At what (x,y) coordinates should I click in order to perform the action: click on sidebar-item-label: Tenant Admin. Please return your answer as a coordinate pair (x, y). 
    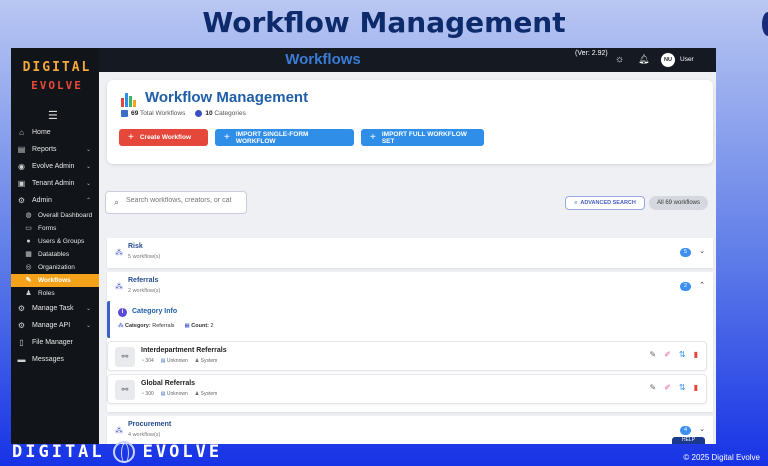
    Looking at the image, I should click on (53, 183).